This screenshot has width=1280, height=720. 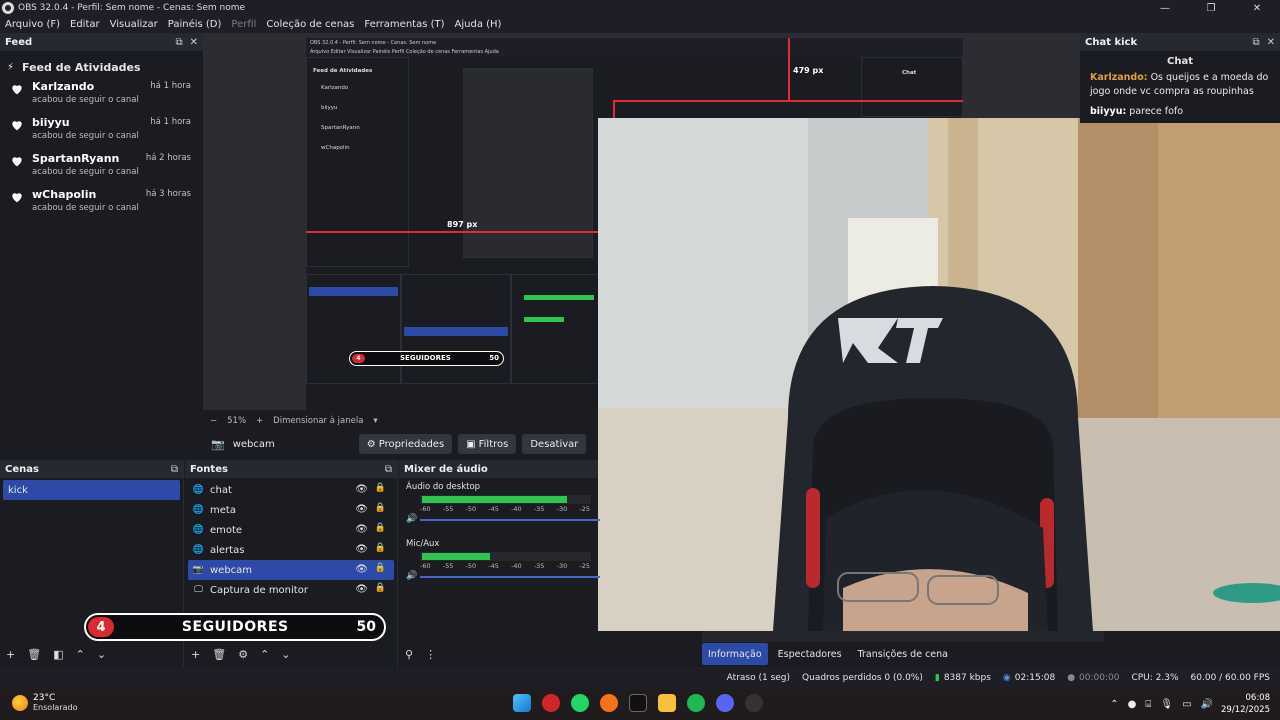 What do you see at coordinates (522, 703) in the screenshot?
I see `windows-start-icon` at bounding box center [522, 703].